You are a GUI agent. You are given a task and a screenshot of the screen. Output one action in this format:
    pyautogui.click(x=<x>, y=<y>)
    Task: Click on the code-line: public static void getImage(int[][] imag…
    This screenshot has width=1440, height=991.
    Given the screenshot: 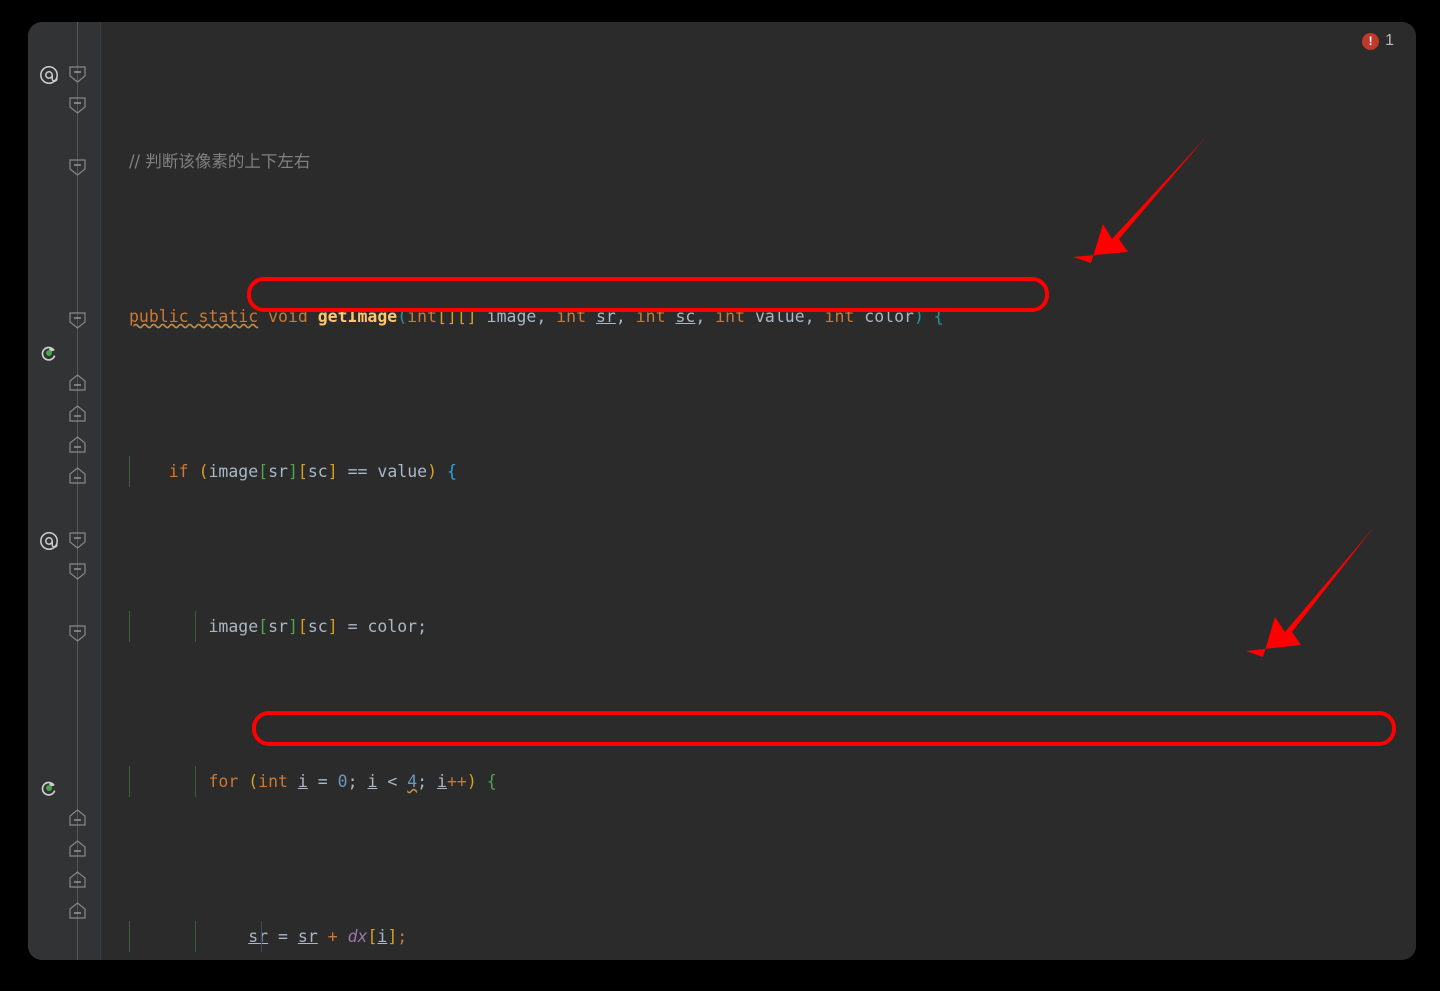 What is the action you would take?
    pyautogui.click(x=758, y=316)
    